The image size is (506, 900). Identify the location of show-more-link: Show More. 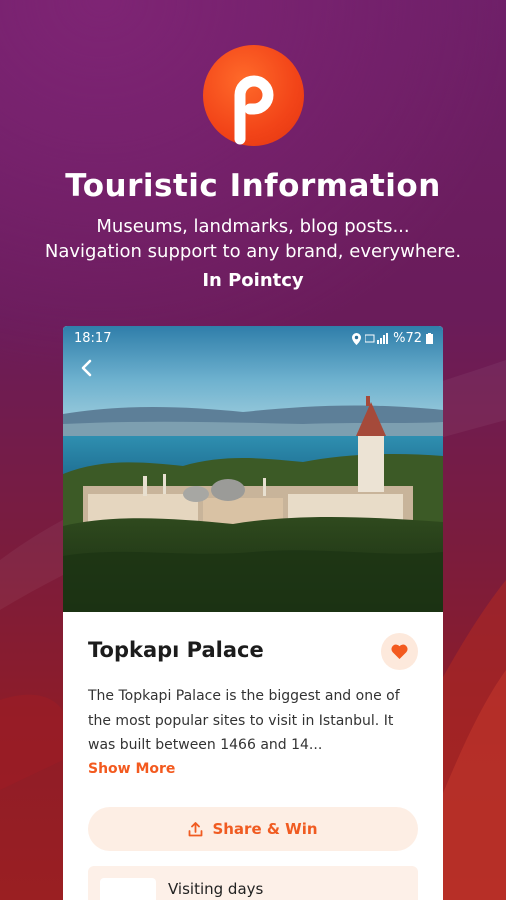
(131, 769).